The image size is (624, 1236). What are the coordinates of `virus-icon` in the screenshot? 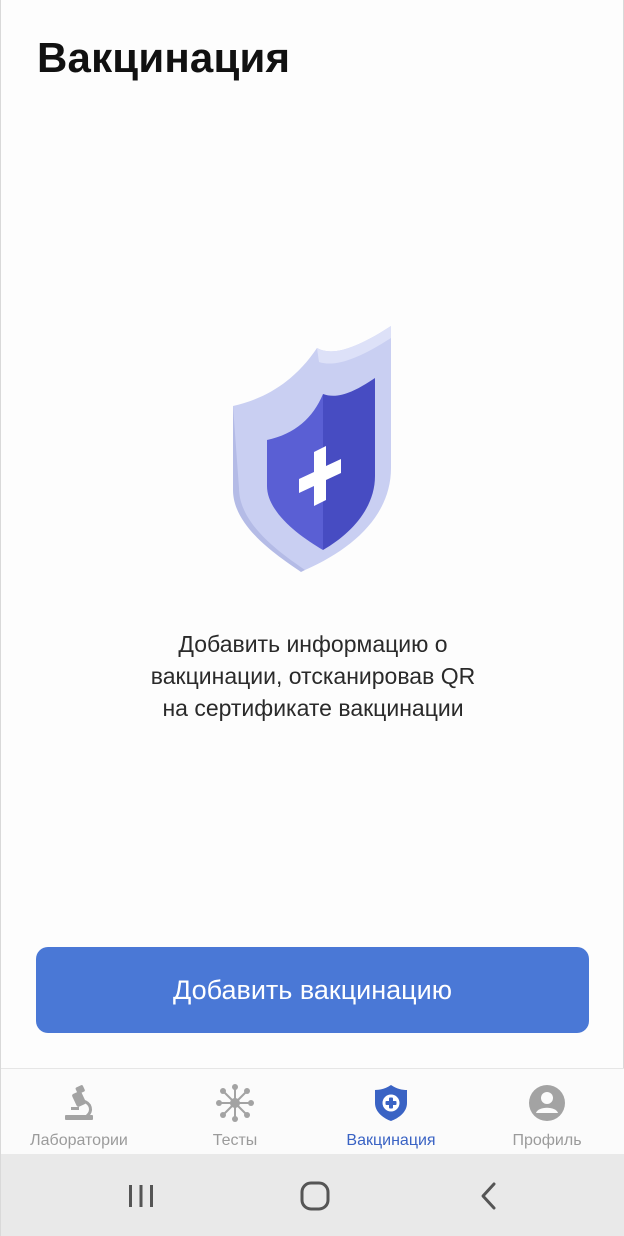 It's located at (235, 1103).